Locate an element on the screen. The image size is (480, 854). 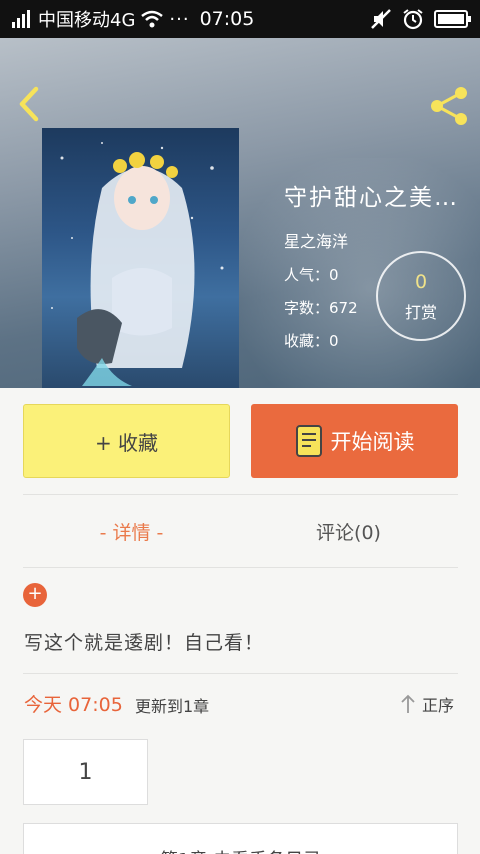
signal-icon is located at coordinates (21, 19).